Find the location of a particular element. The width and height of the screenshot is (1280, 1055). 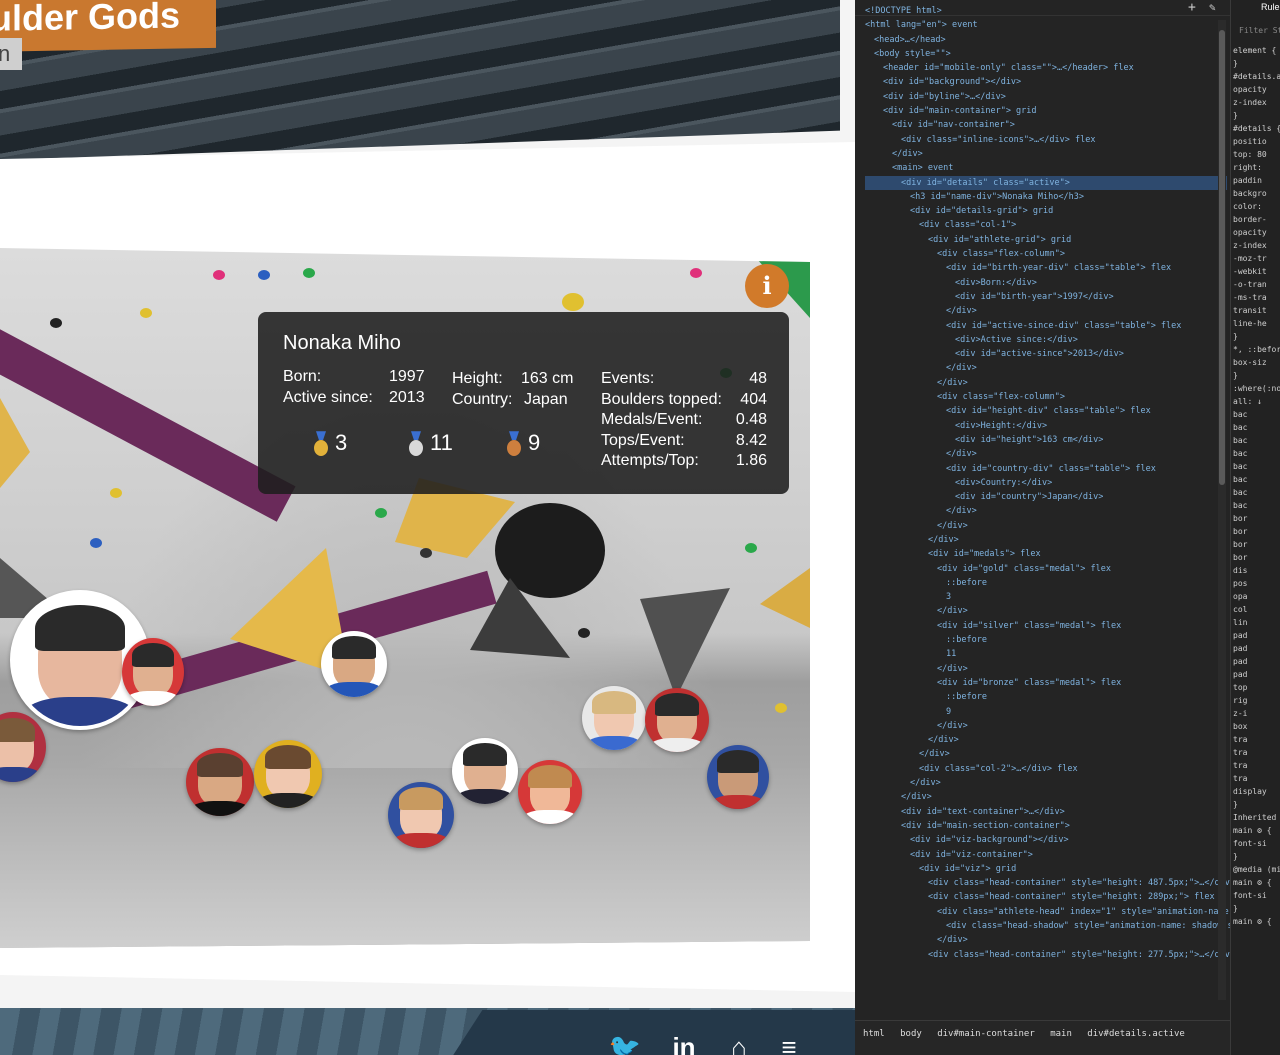

dom-node-text: ::before is located at coordinates (966, 697).